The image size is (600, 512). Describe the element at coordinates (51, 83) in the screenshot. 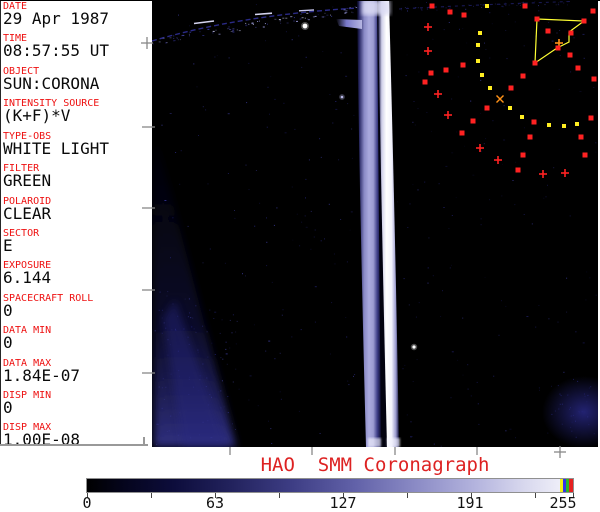

I see `field-value: SUN:CORONA` at that location.